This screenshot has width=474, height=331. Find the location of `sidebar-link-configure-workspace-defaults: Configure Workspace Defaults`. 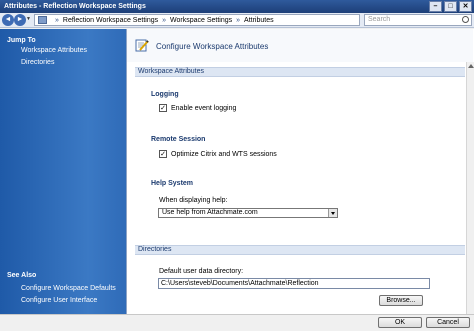

sidebar-link-configure-workspace-defaults: Configure Workspace Defaults is located at coordinates (68, 288).